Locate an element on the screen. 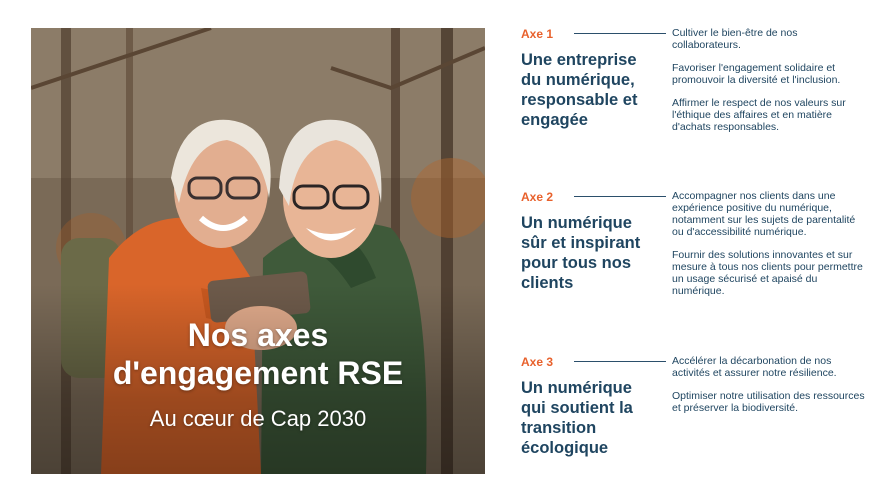 This screenshot has width=892, height=502. axis-label: Axe 2 is located at coordinates (537, 197).